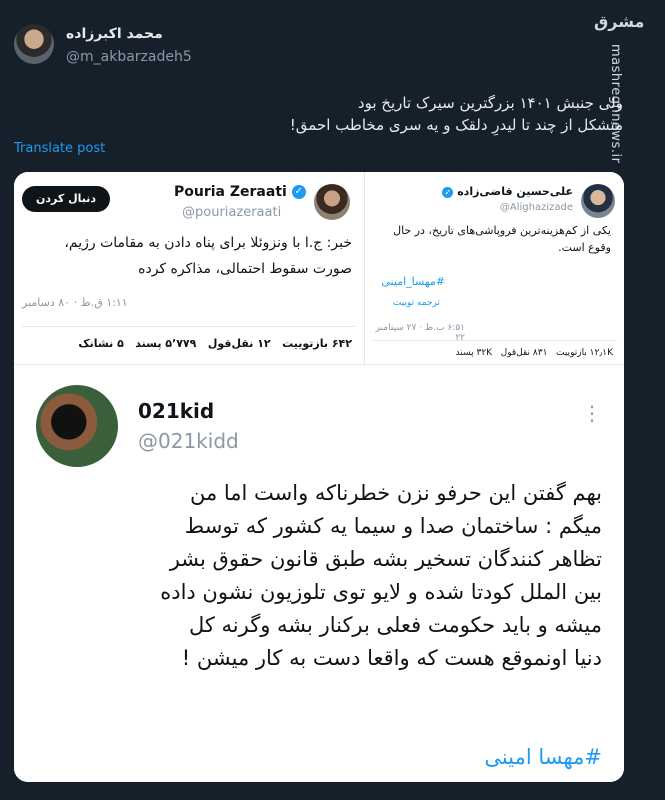 Image resolution: width=665 pixels, height=800 pixels. Describe the element at coordinates (176, 411) in the screenshot. I see `kid-tweet-name: 021kid` at that location.